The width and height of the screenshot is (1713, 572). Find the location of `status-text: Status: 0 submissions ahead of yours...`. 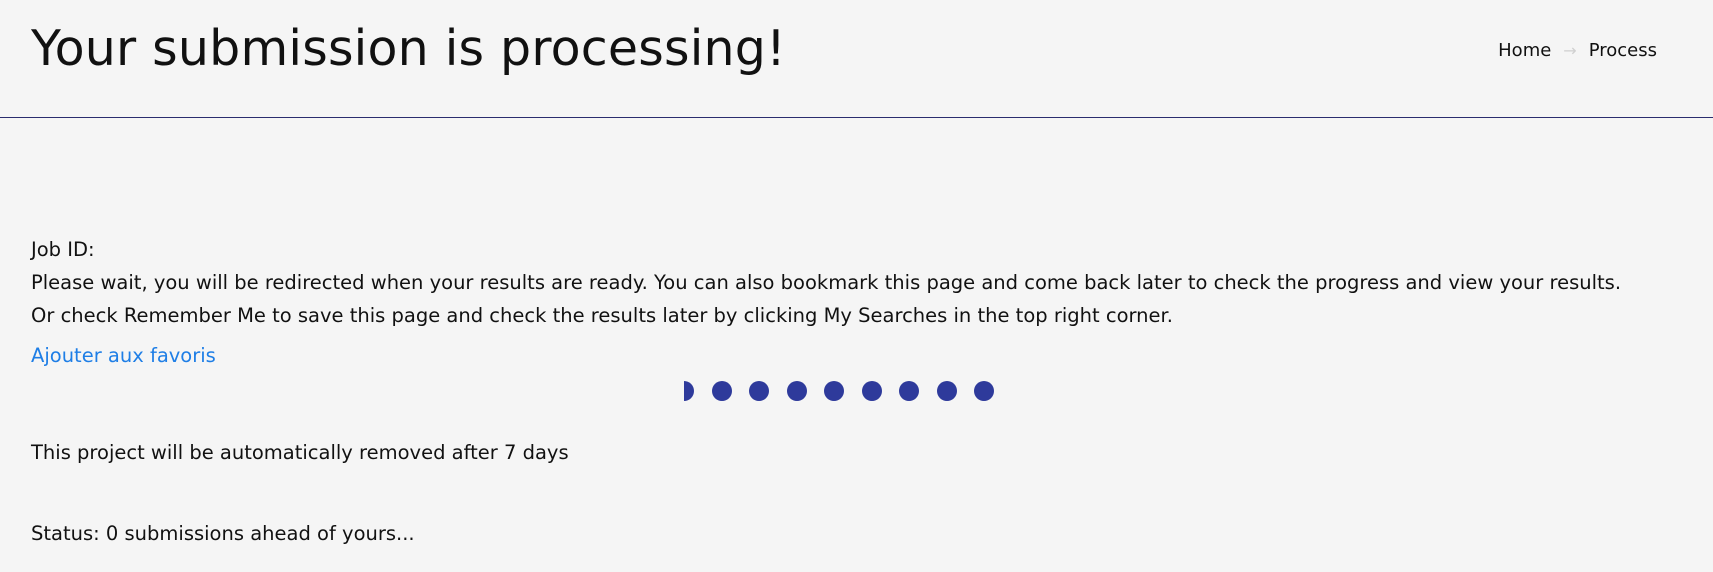

status-text: Status: 0 submissions ahead of yours... is located at coordinates (223, 533).